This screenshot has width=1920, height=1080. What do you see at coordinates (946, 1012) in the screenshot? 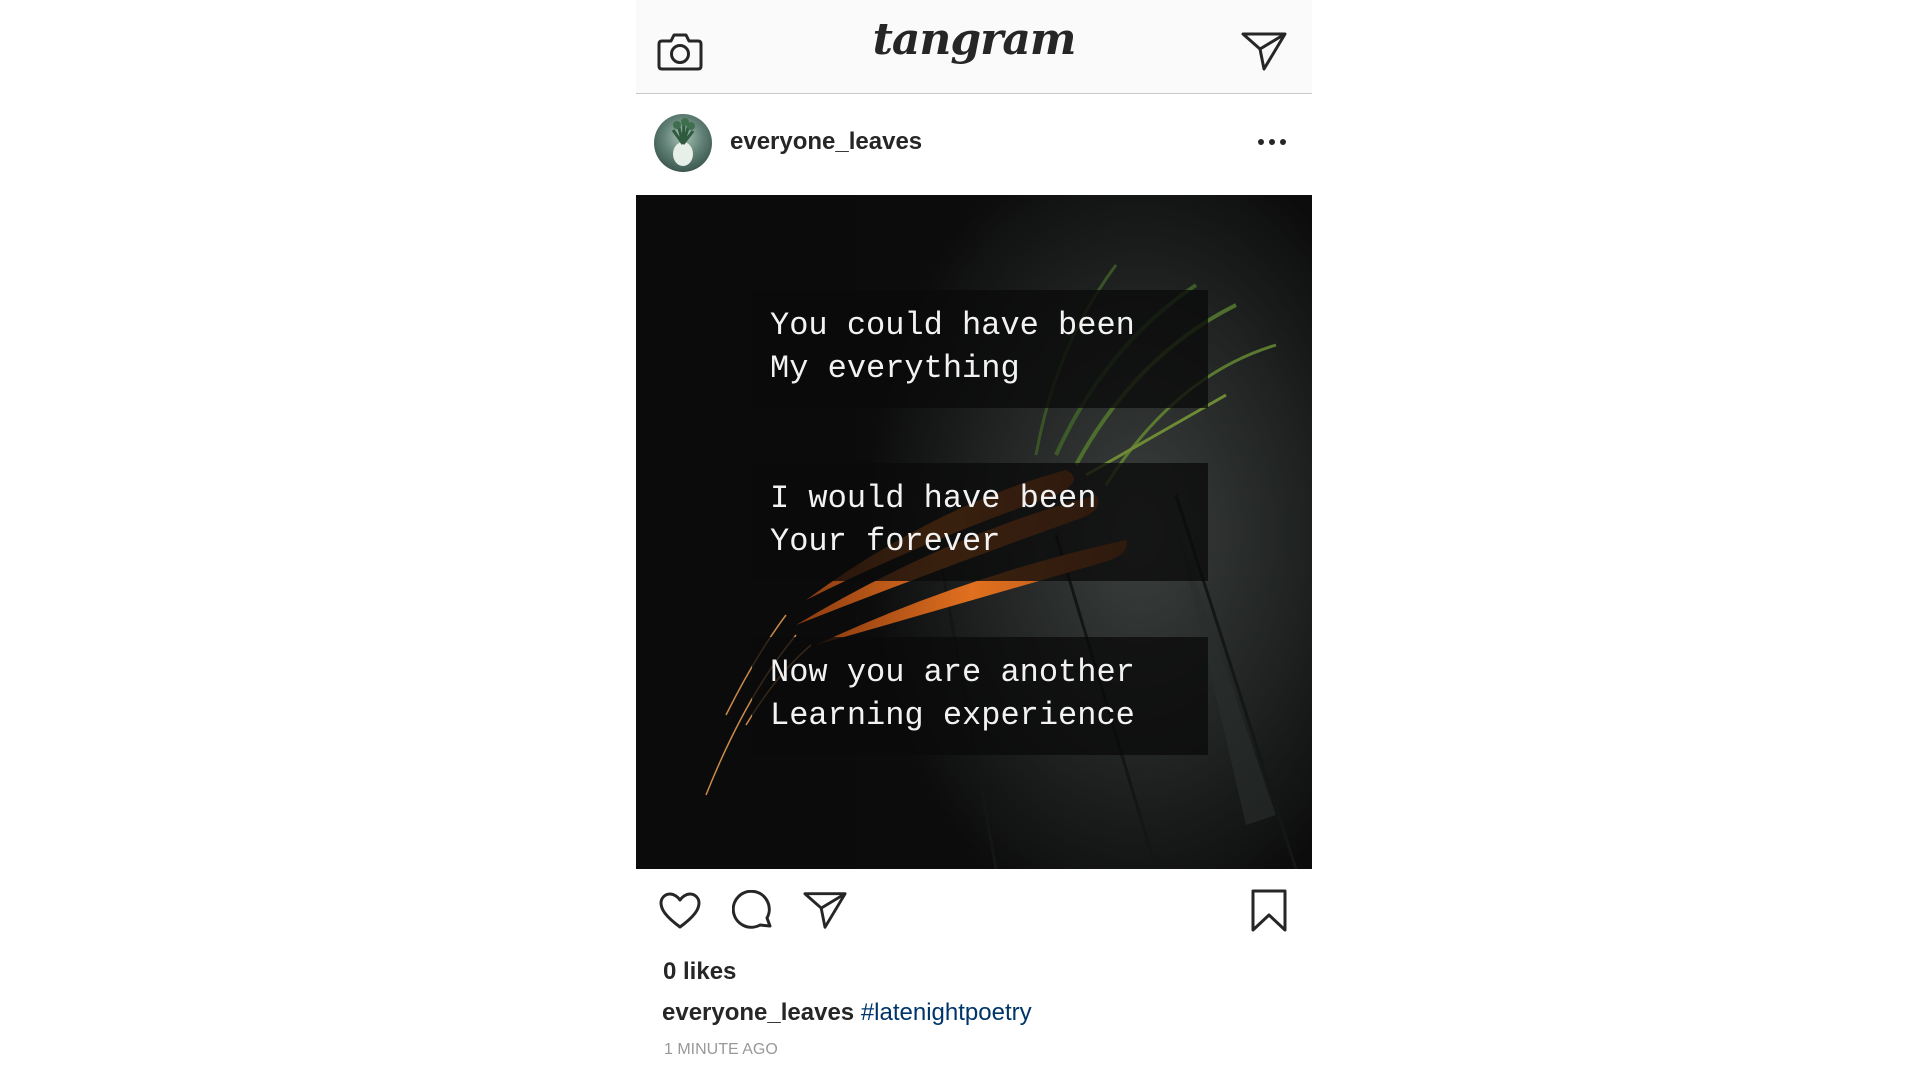
I see `caption-hashtag: #latenightpoetry` at bounding box center [946, 1012].